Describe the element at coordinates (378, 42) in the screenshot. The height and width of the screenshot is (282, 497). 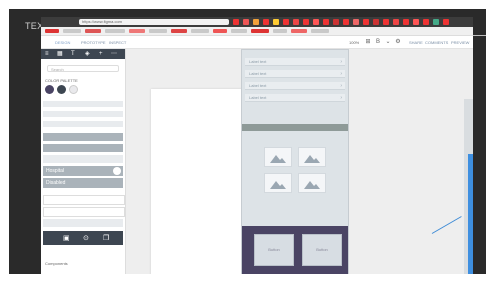
I see `text-icon: B` at that location.